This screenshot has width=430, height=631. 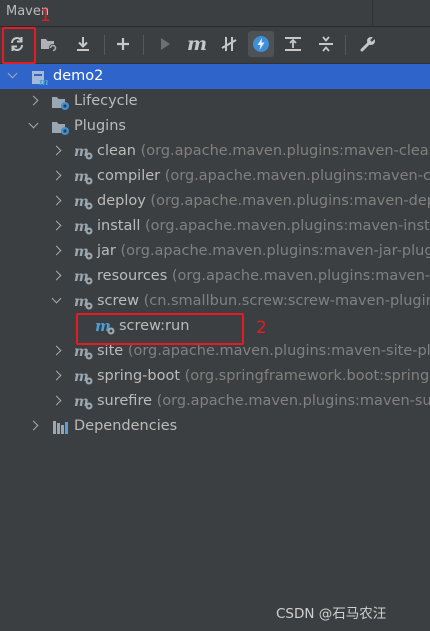 I want to click on plugin-coordinates: (org.apache.maven.plugins:maven-sur, so click(x=293, y=401).